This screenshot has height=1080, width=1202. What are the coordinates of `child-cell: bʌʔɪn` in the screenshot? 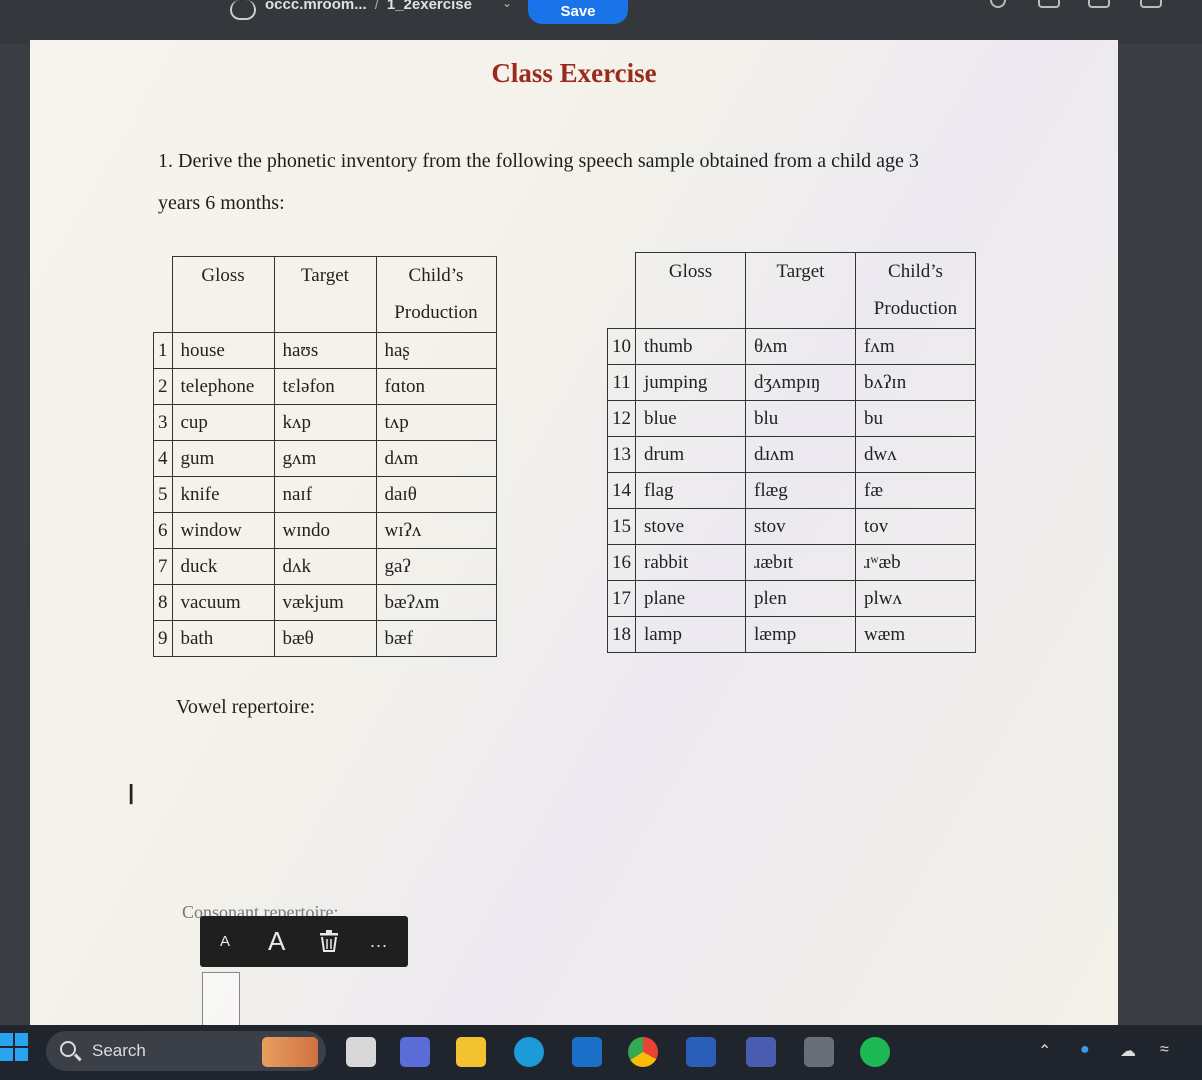 It's located at (915, 382).